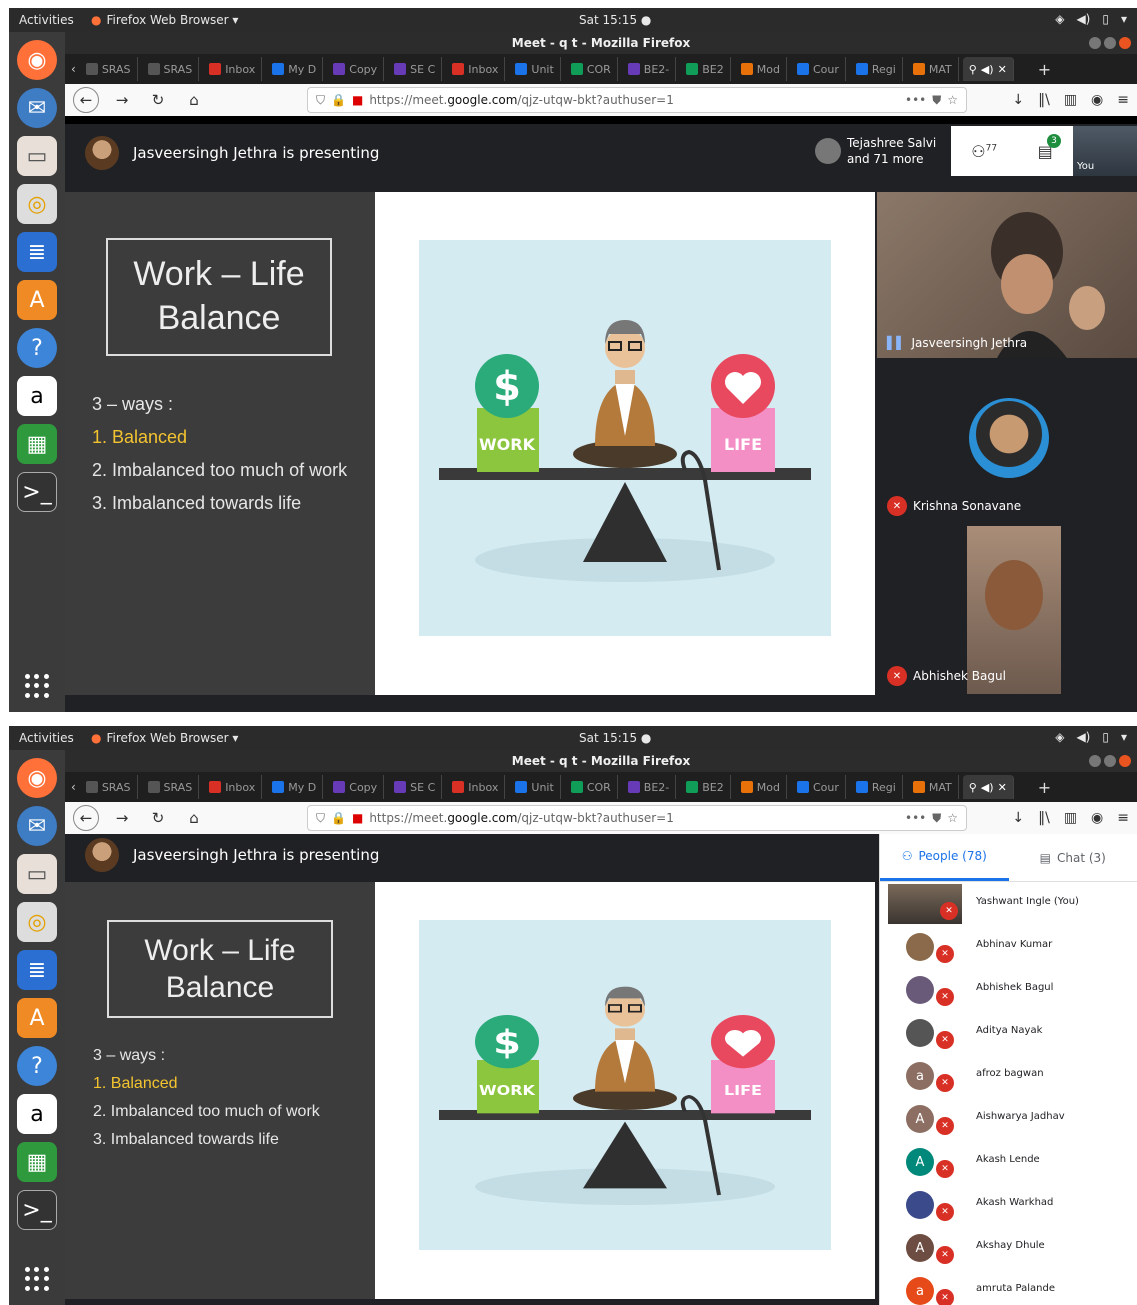 The image size is (1137, 1305). Describe the element at coordinates (158, 818) in the screenshot. I see `reload-button: ↻` at that location.